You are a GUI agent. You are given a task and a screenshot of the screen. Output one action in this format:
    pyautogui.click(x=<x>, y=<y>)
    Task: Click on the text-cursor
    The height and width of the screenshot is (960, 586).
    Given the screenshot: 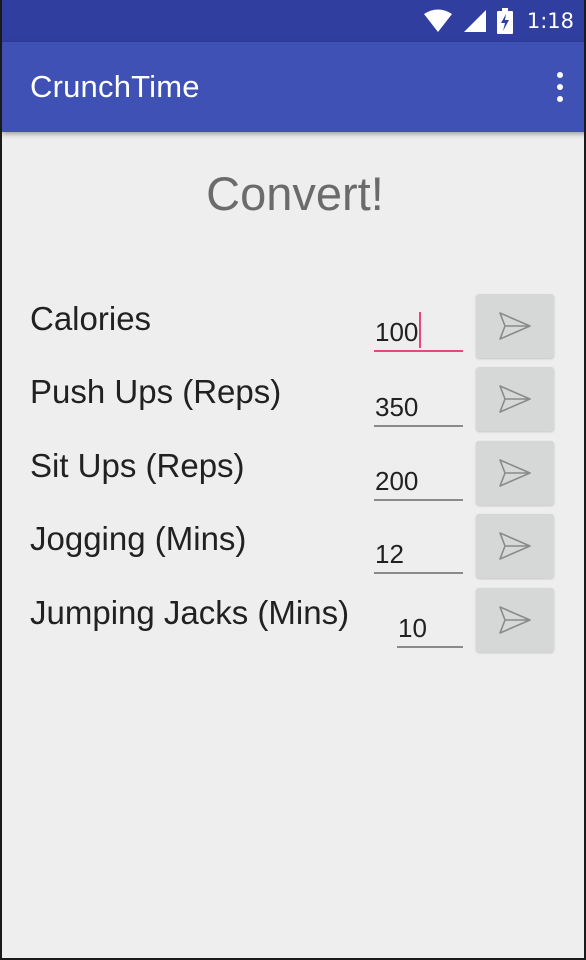 What is the action you would take?
    pyautogui.click(x=420, y=330)
    